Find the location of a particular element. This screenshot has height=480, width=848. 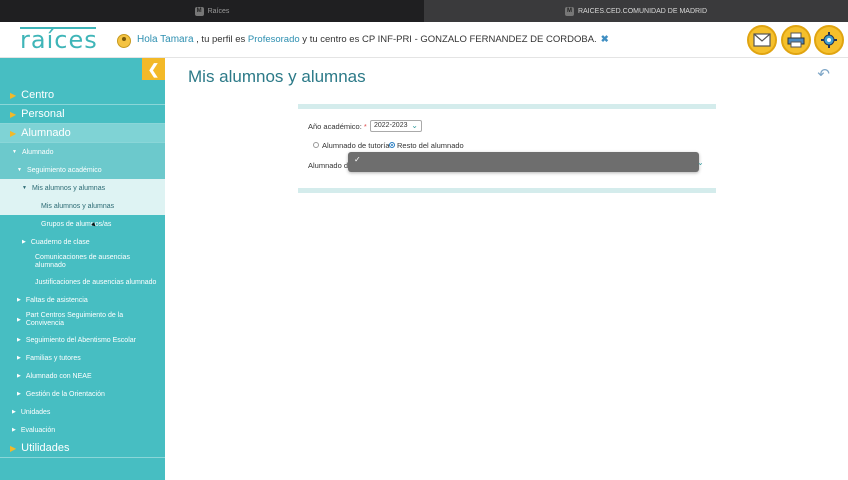

tab-title: RAICES.CED.COMUNIDAD DE MADRID is located at coordinates (642, 11).